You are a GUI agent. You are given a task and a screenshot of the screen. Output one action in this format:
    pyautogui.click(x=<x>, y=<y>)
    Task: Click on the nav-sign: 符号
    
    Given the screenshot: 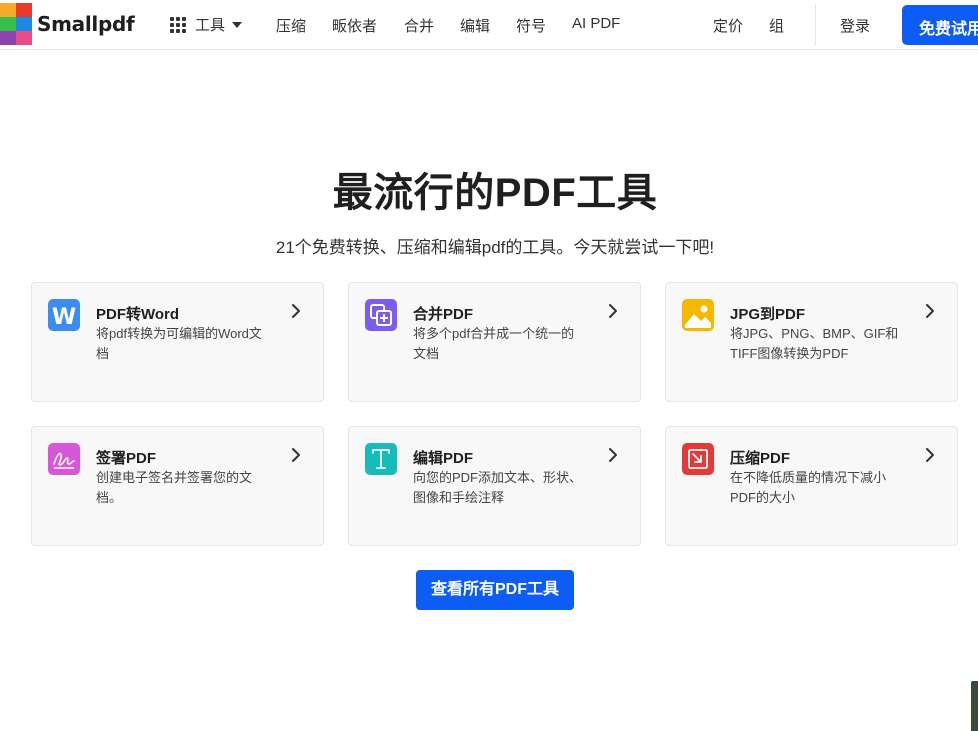 What is the action you would take?
    pyautogui.click(x=531, y=25)
    